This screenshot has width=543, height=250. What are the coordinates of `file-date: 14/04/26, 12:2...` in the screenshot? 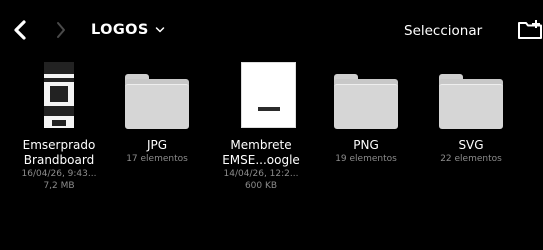 It's located at (261, 174).